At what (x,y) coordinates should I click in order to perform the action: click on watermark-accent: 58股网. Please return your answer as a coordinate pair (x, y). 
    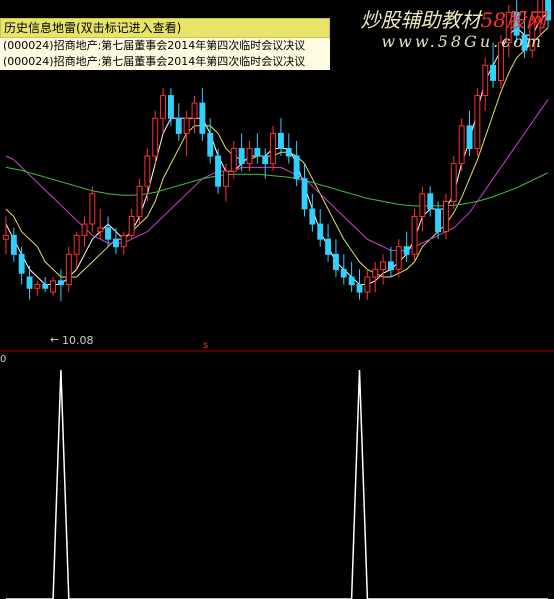
    Looking at the image, I should click on (513, 20).